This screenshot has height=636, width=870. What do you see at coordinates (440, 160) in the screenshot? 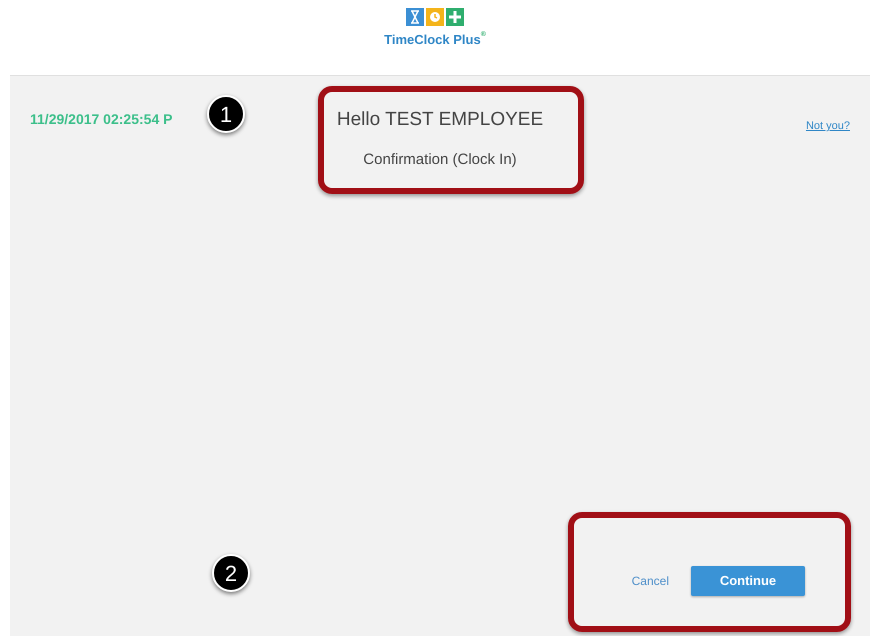
I see `subtitle: Confirmation (Clock In)` at bounding box center [440, 160].